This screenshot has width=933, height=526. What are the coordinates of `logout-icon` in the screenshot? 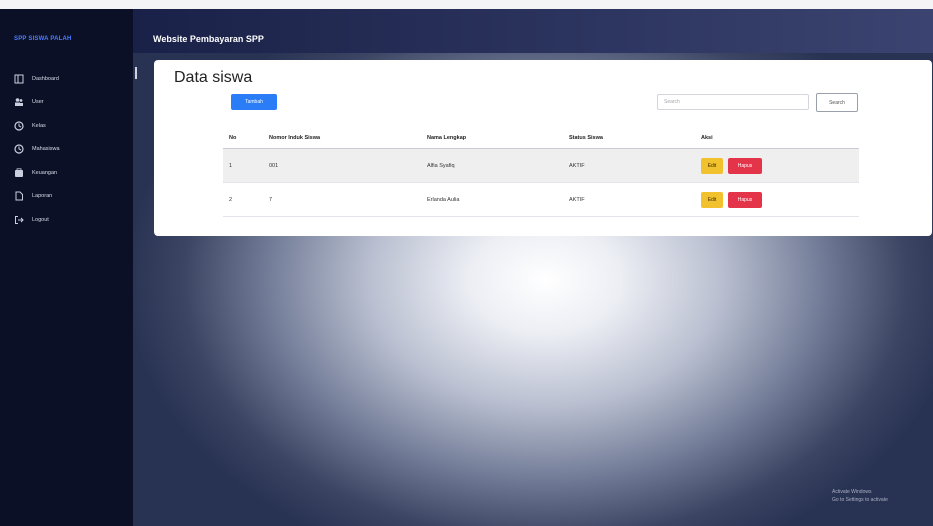 It's located at (19, 220).